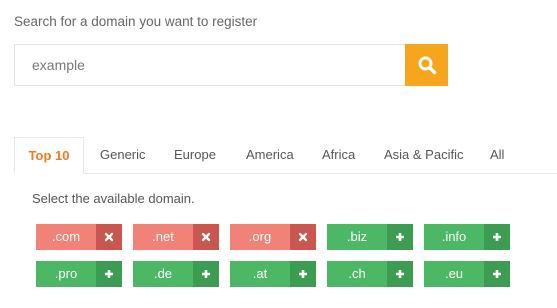  I want to click on domain-chip-com: .com, so click(79, 237).